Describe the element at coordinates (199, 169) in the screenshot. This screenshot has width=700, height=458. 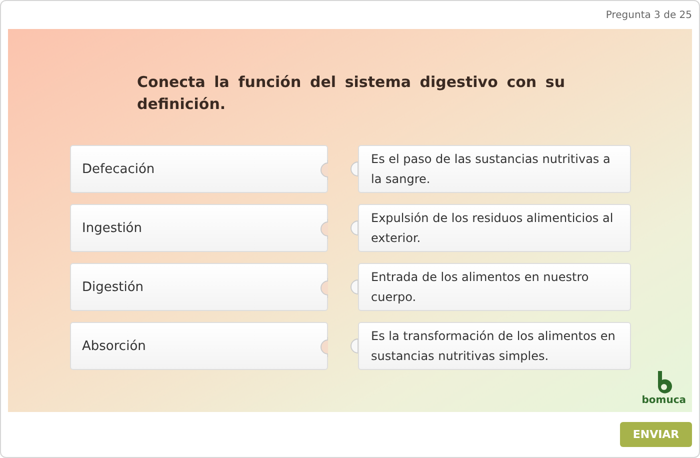
I see `term-card: Defecación` at that location.